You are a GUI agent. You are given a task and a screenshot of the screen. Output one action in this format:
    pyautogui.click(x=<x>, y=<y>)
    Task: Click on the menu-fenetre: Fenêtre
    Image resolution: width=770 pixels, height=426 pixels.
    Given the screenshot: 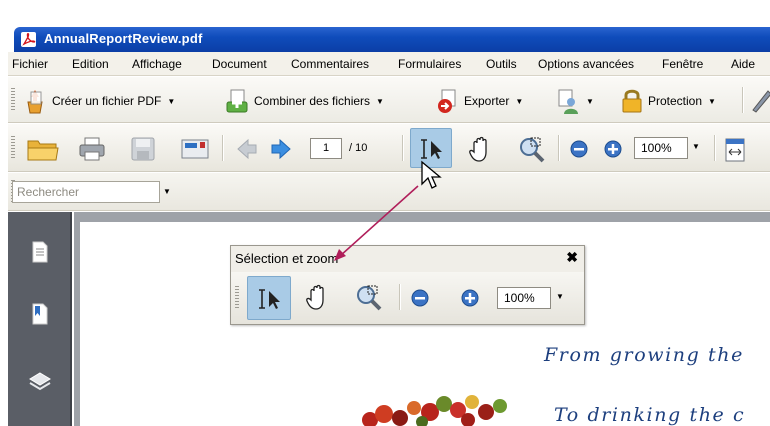 What is the action you would take?
    pyautogui.click(x=682, y=64)
    